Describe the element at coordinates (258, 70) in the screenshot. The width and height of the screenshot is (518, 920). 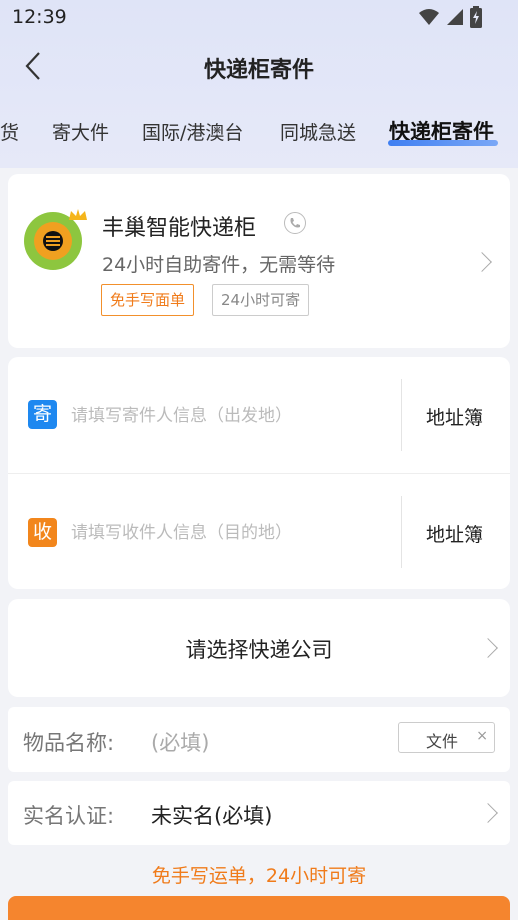
I see `page-title: 快递柜寄件` at that location.